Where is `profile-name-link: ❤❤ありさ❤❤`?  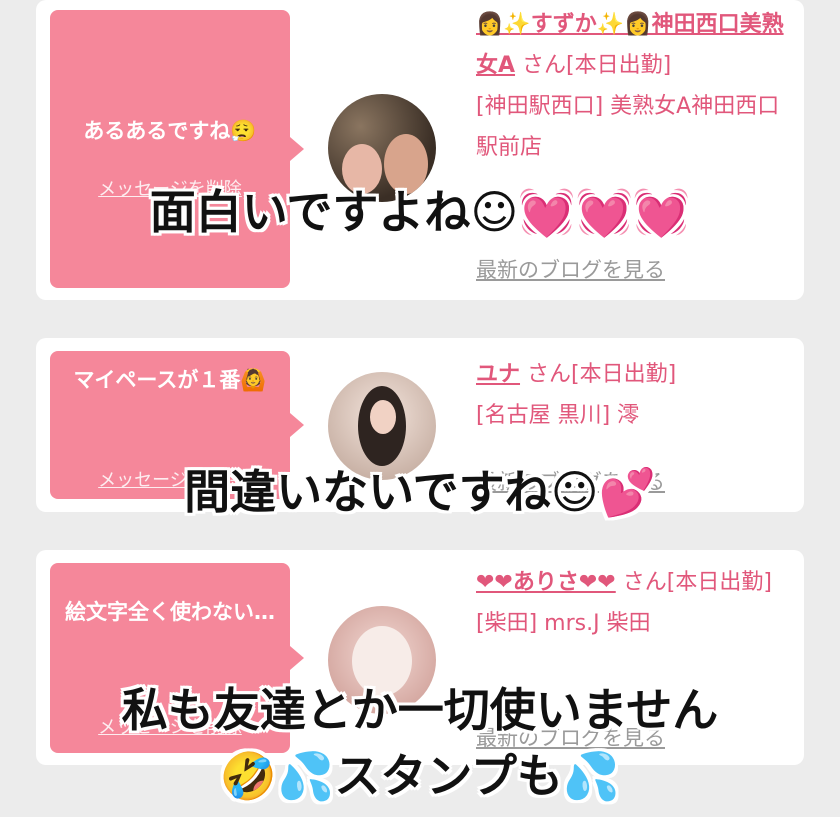 profile-name-link: ❤❤ありさ❤❤ is located at coordinates (546, 582).